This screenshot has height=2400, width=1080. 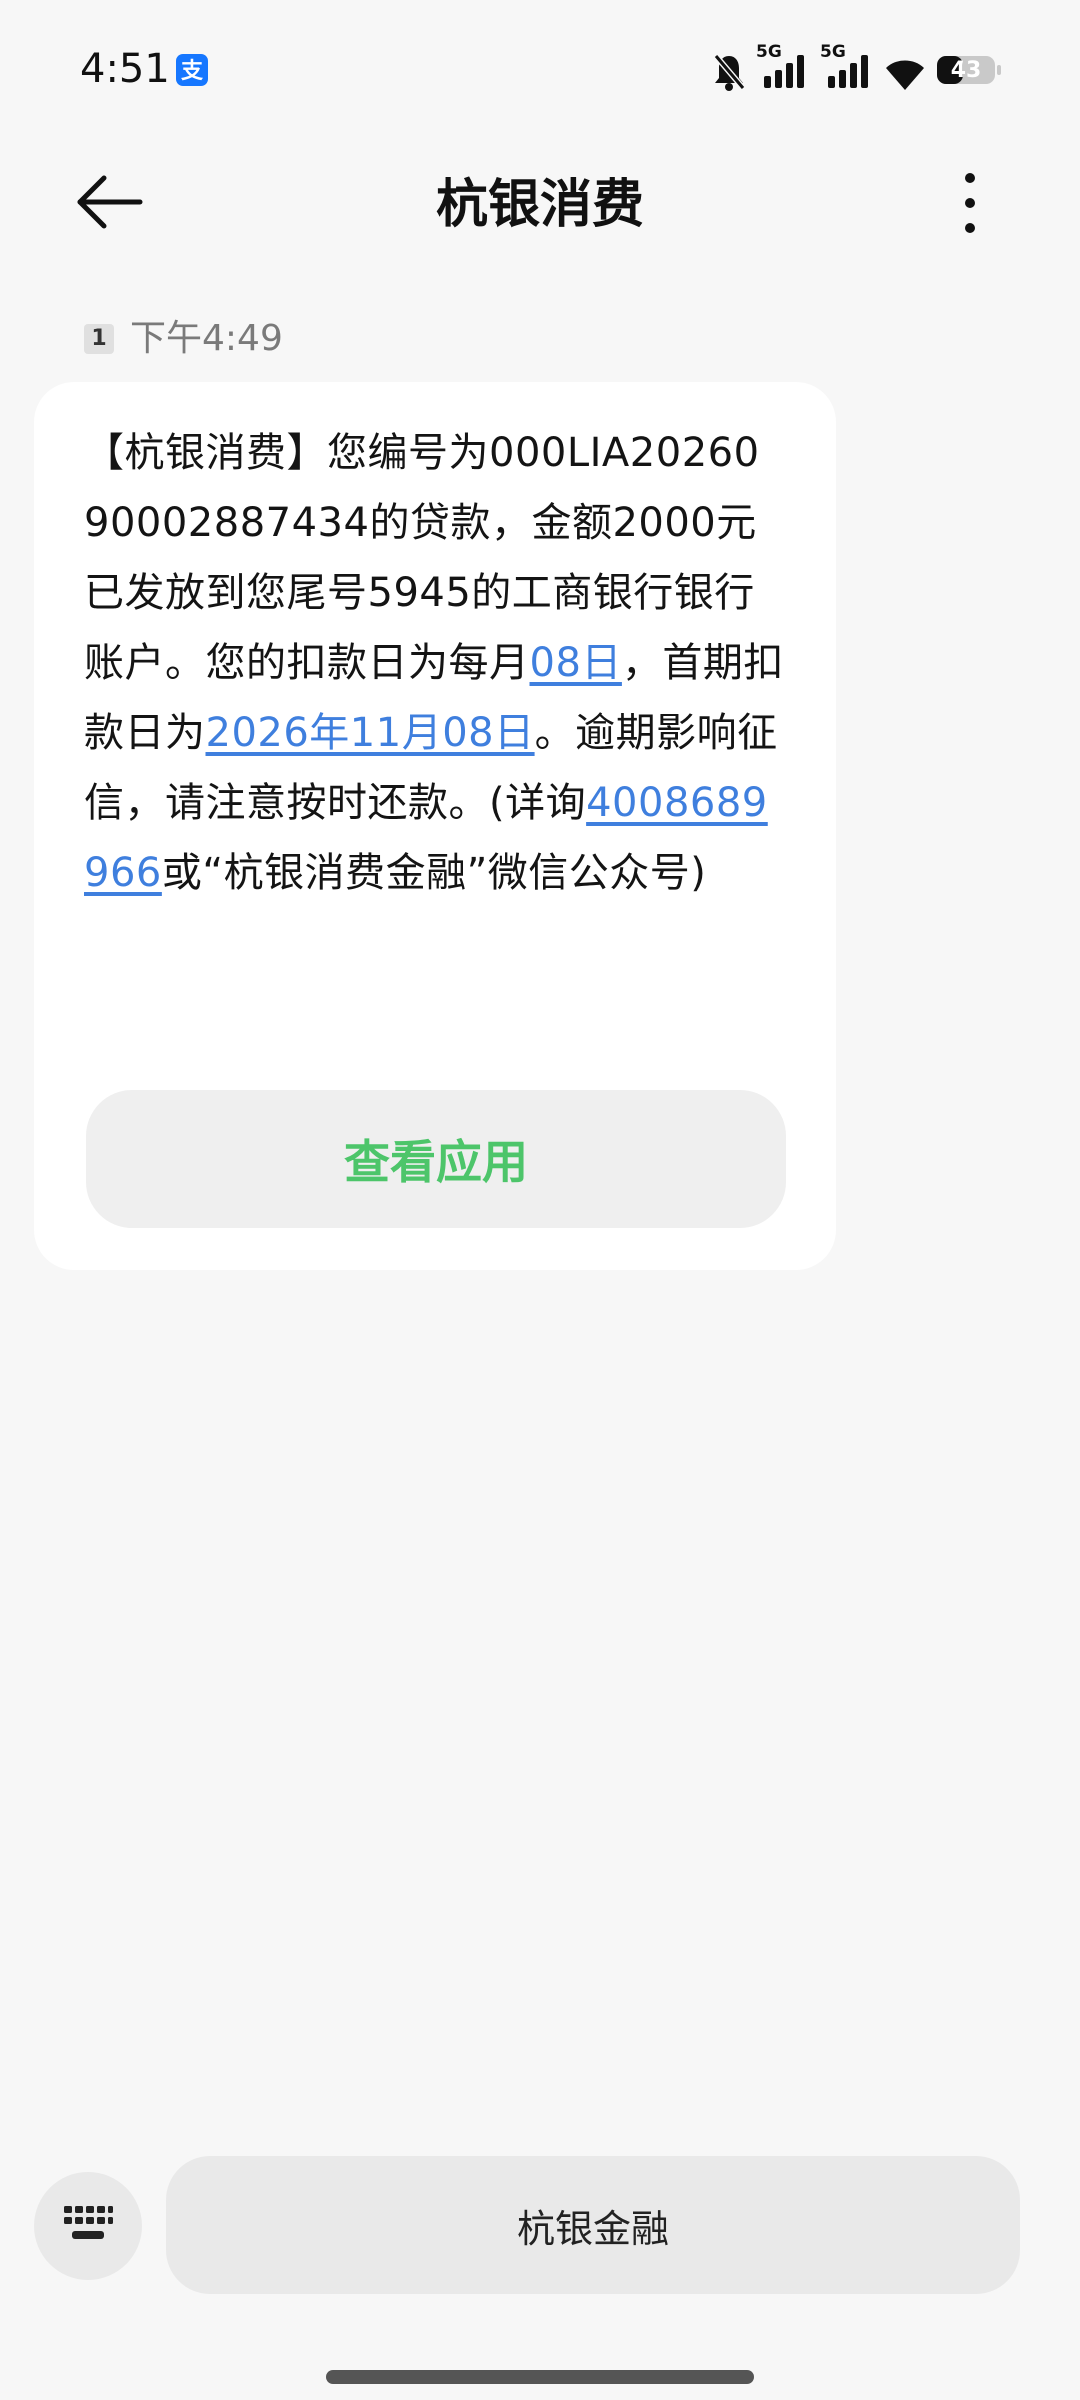 What do you see at coordinates (729, 72) in the screenshot?
I see `bell-muted-icon` at bounding box center [729, 72].